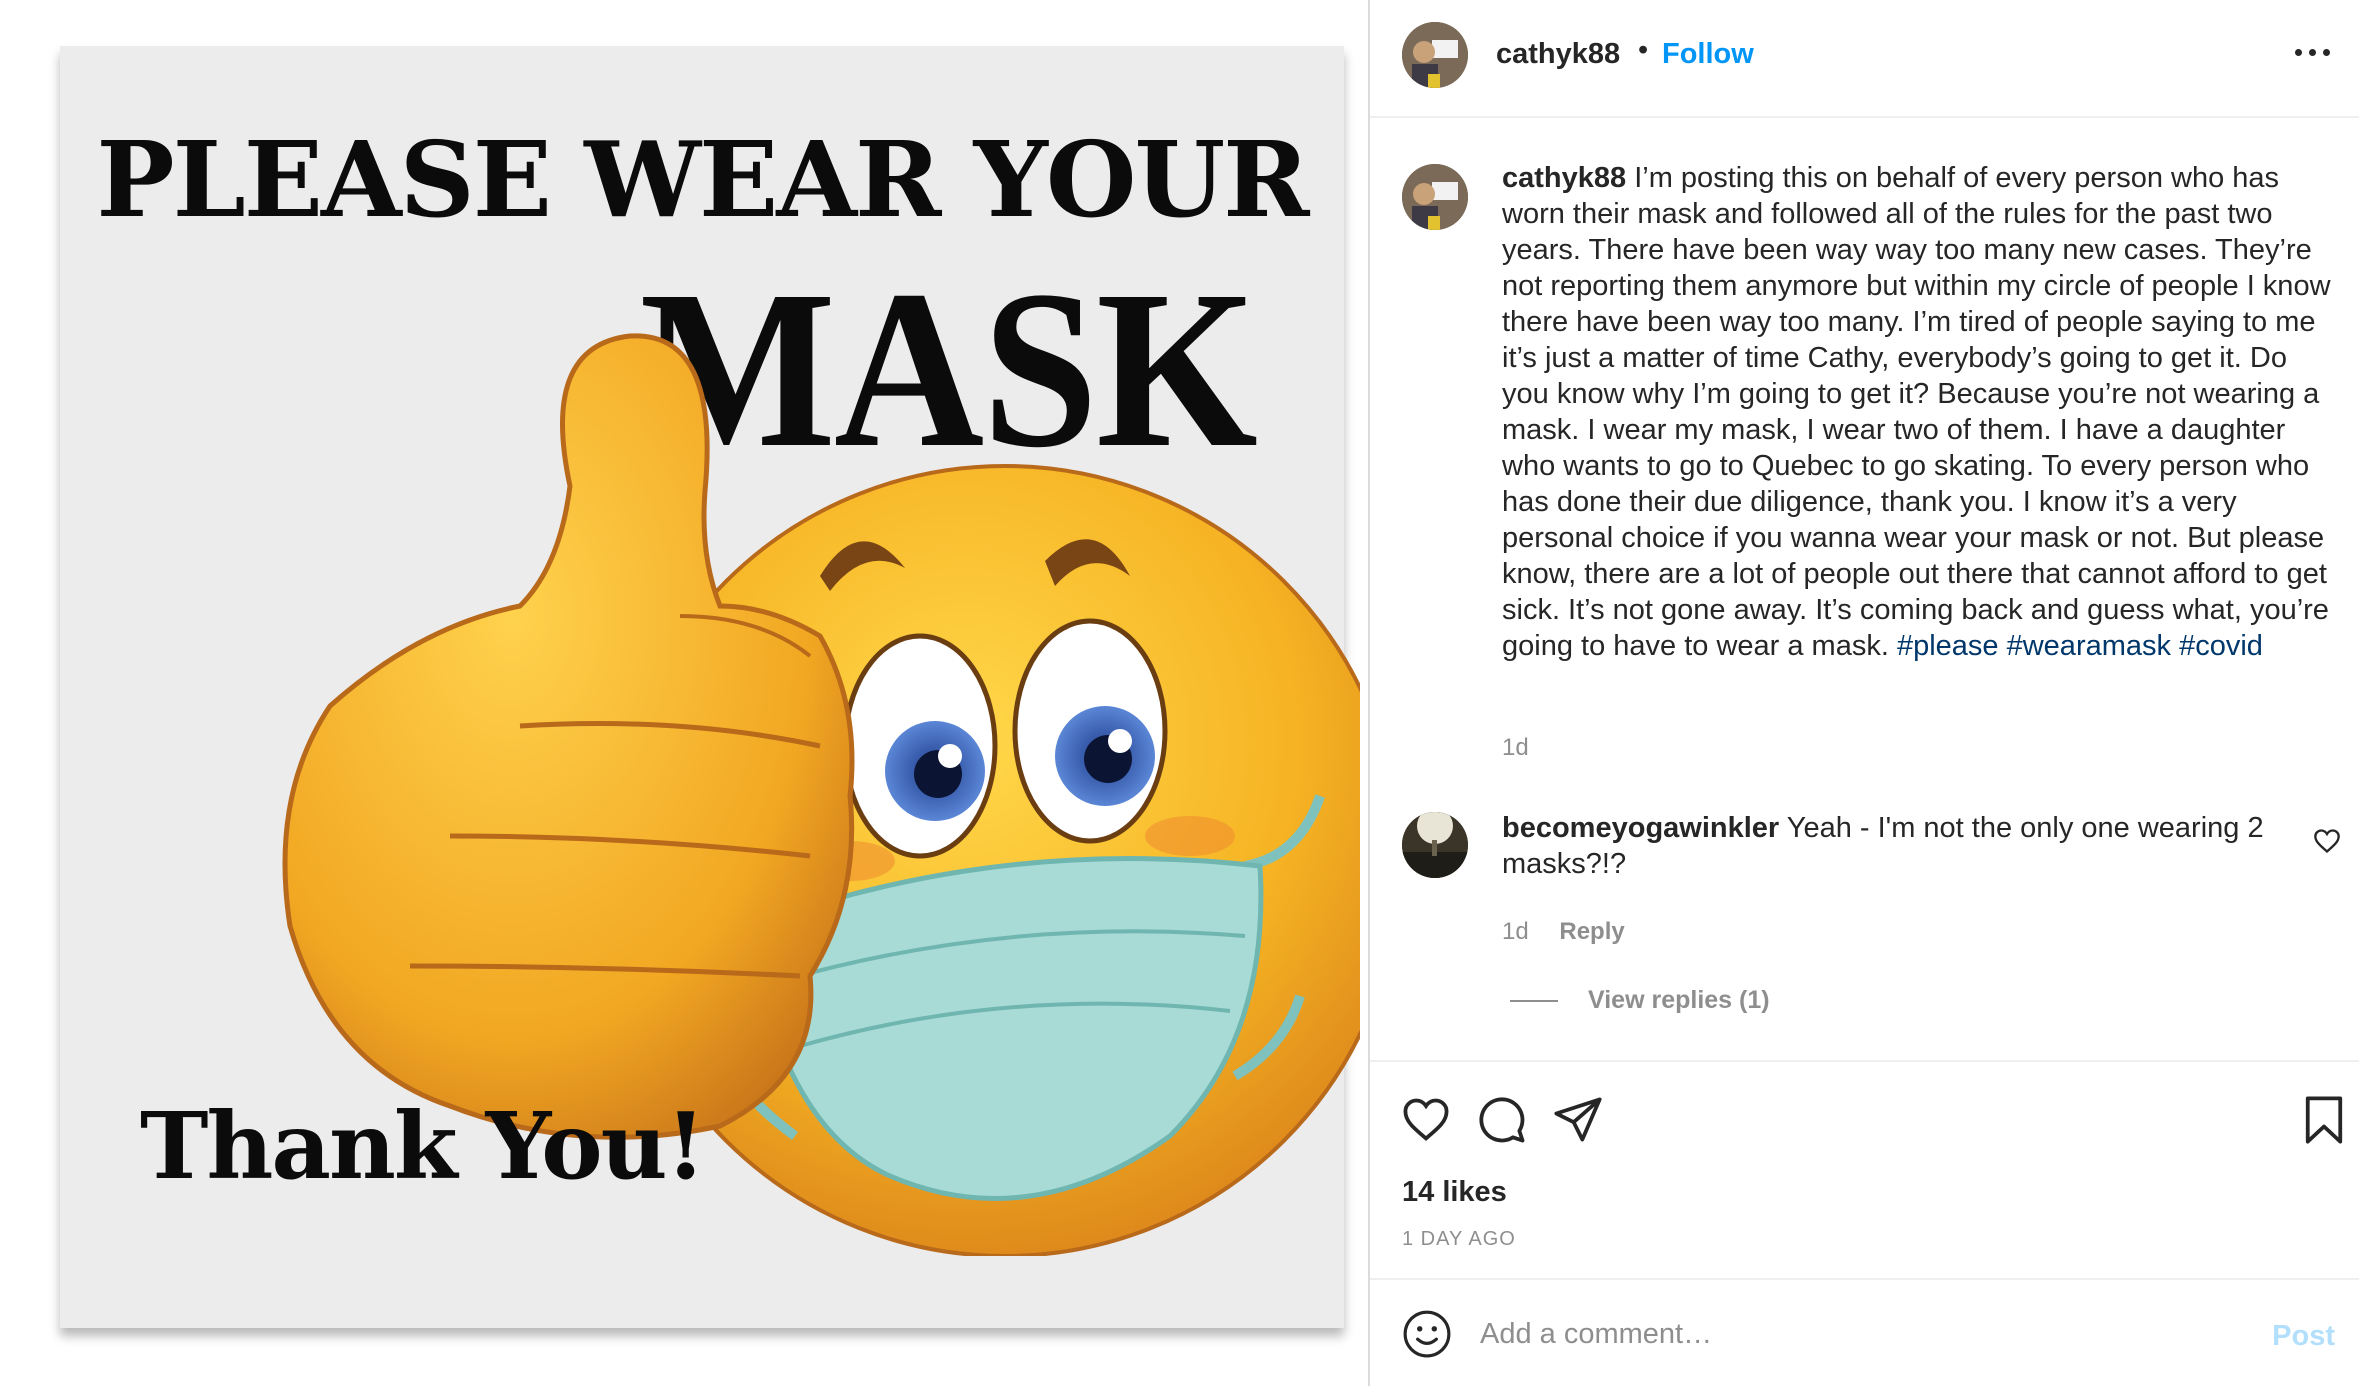 The width and height of the screenshot is (2359, 1386). I want to click on comment-icon, so click(1502, 1120).